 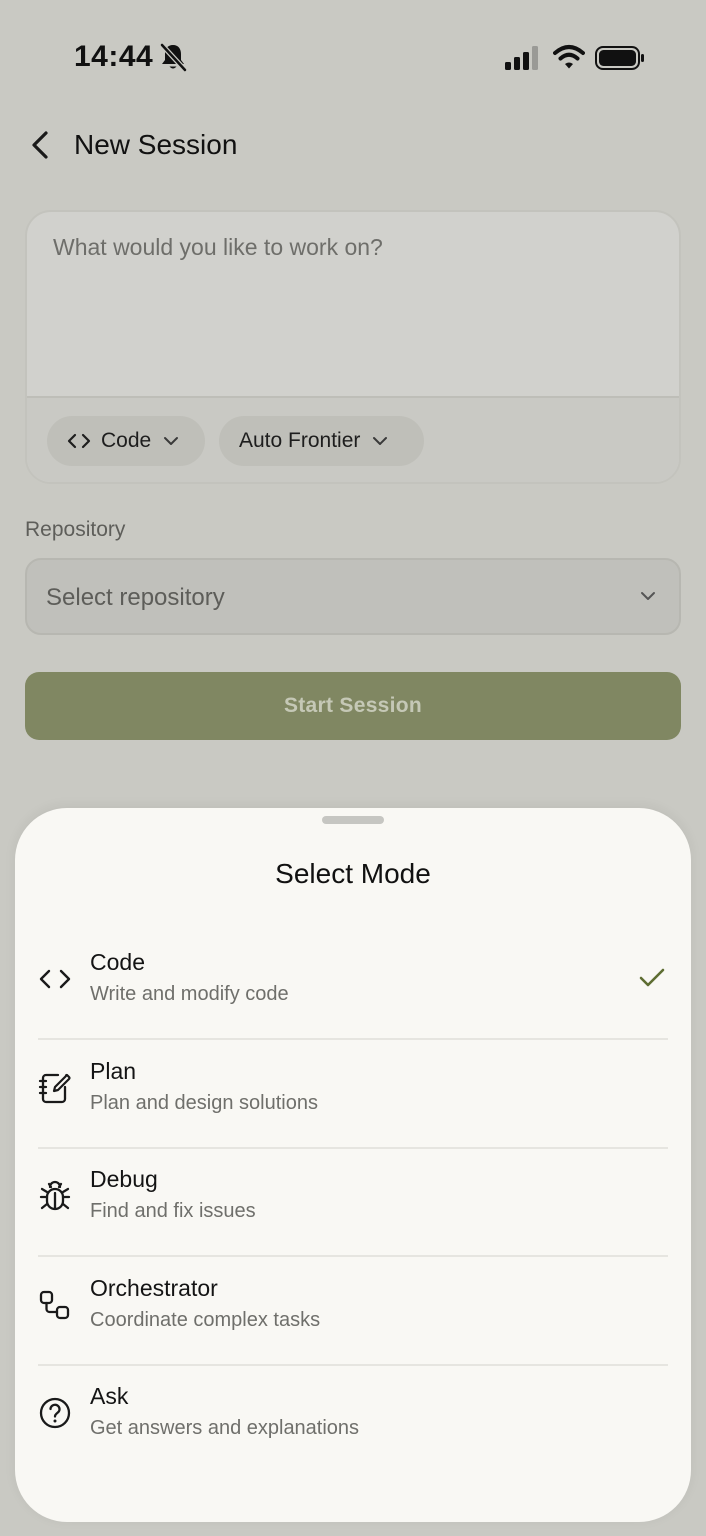 I want to click on bell-slash-icon, so click(x=173, y=57).